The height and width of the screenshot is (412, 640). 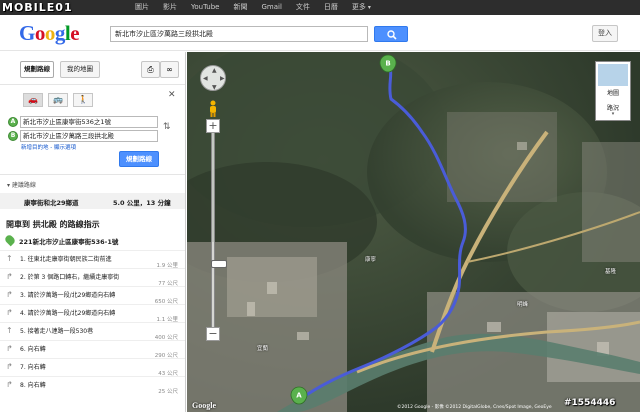 What do you see at coordinates (92, 201) in the screenshot?
I see `suggested-route-item: 康寧街和北29鄉道 5.0 公里，13 分鐘` at bounding box center [92, 201].